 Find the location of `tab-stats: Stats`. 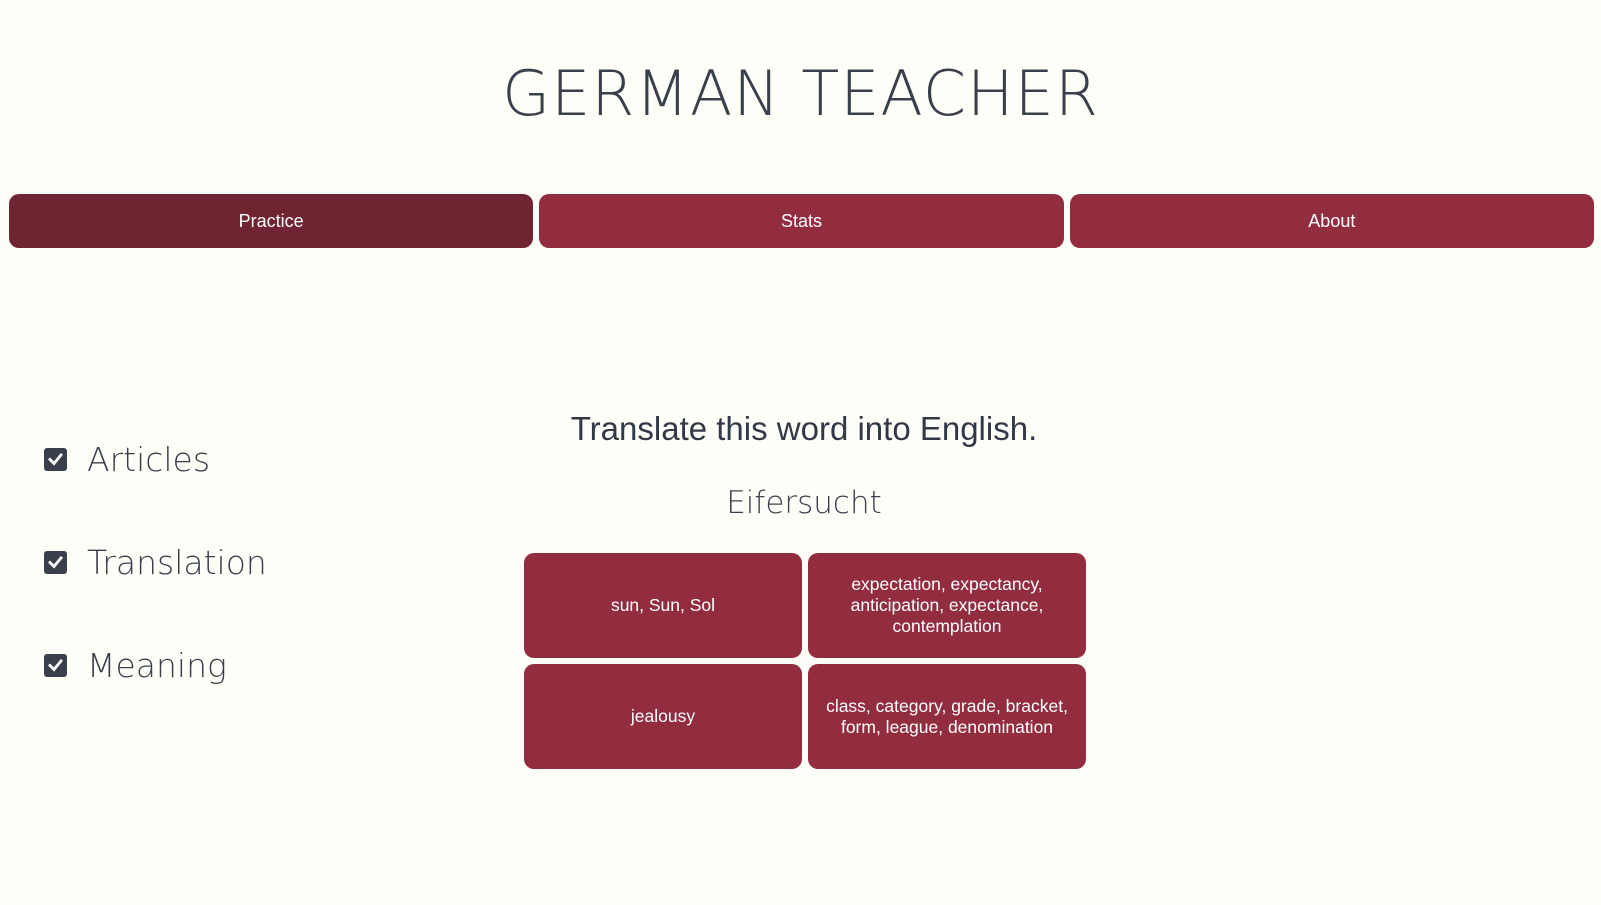

tab-stats: Stats is located at coordinates (801, 221).